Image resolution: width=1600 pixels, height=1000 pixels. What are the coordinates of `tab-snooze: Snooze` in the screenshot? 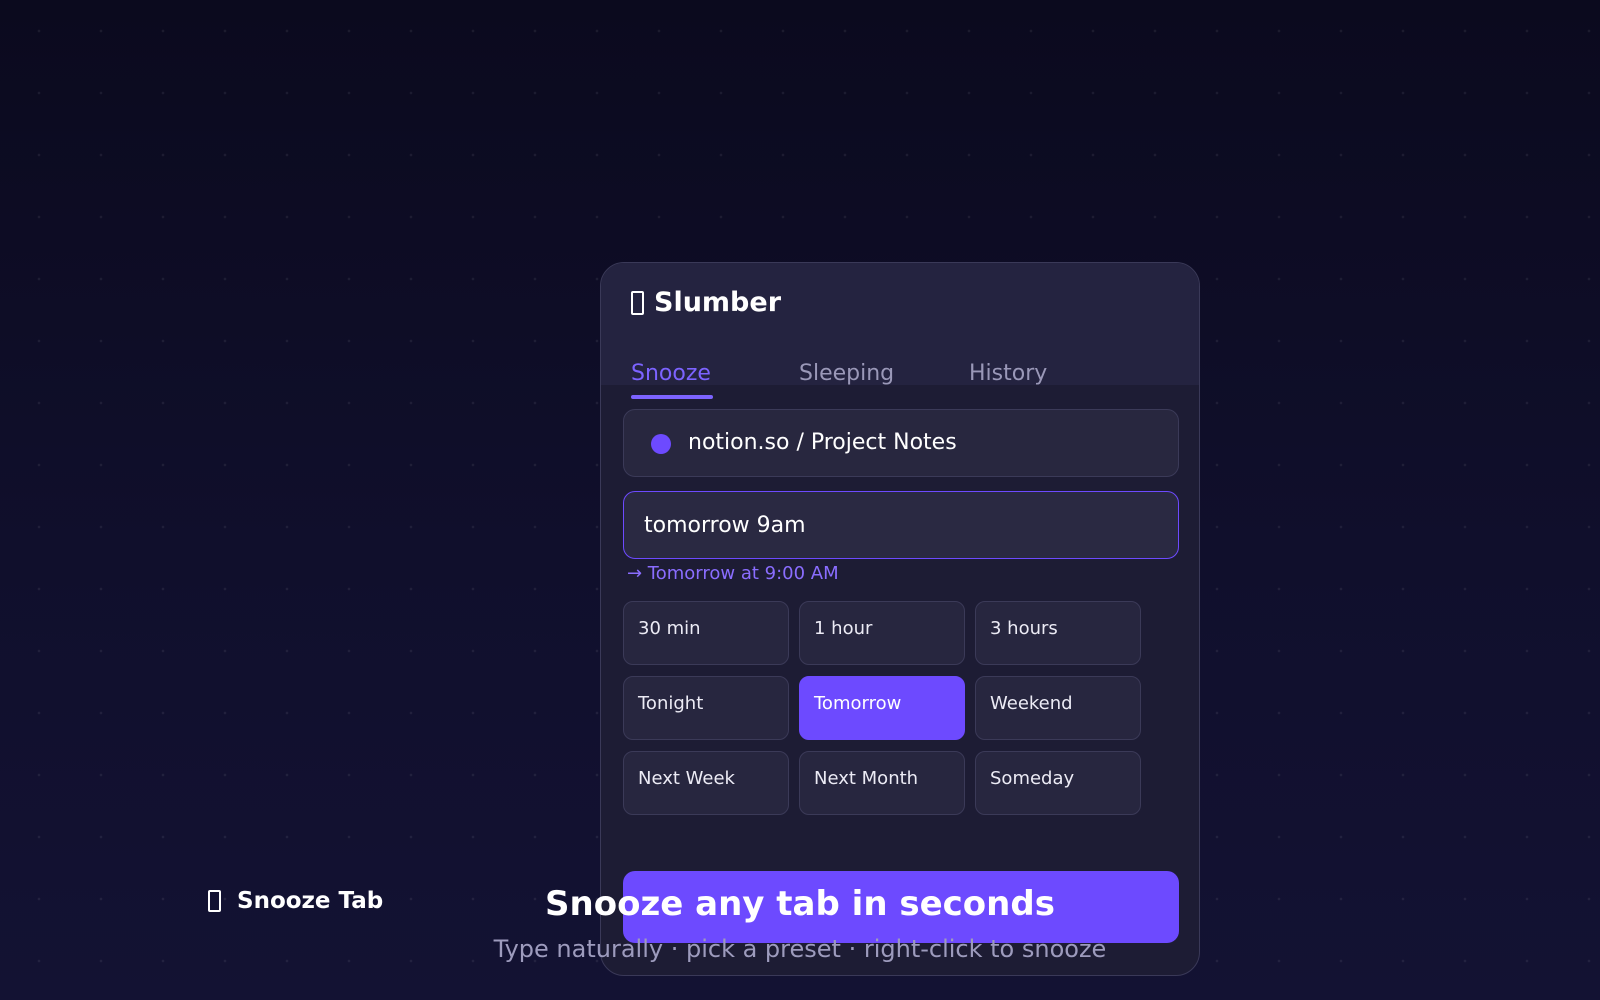 It's located at (671, 373).